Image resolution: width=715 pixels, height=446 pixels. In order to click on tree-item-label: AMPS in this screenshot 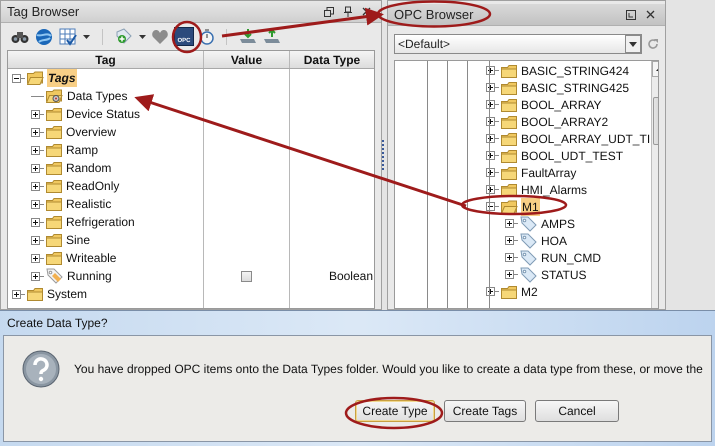, I will do `click(558, 223)`.